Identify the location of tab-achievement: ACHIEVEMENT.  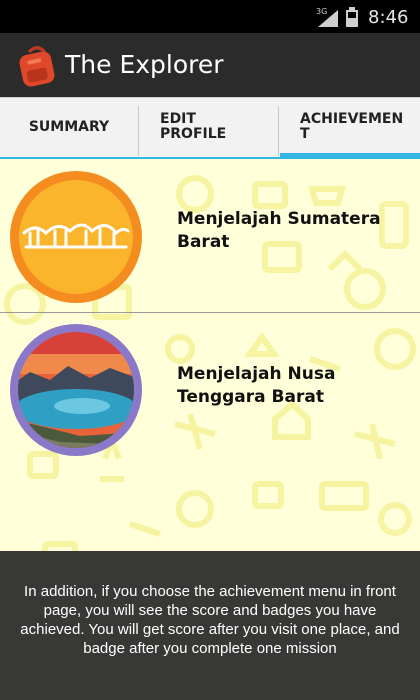
(350, 127).